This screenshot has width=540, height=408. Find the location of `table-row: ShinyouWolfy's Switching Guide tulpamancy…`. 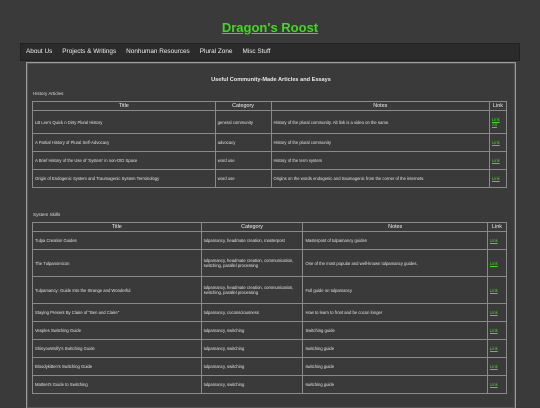

table-row: ShinyouWolfy's Switching Guide tulpamancy… is located at coordinates (269, 348).